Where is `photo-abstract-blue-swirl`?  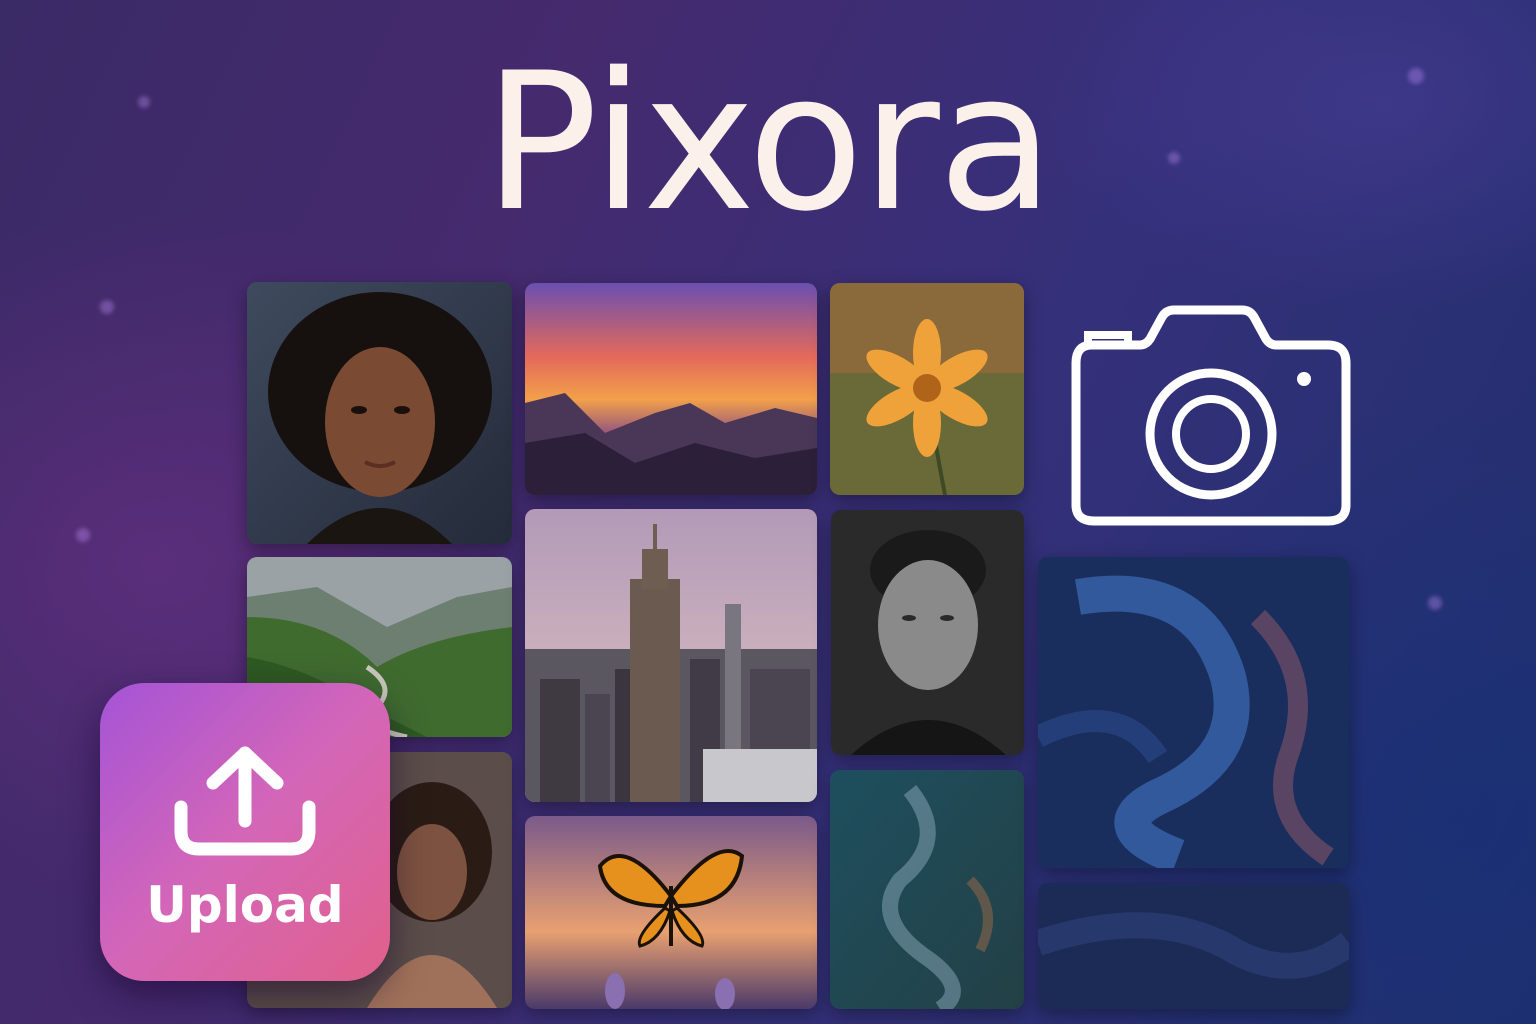
photo-abstract-blue-swirl is located at coordinates (1193, 712).